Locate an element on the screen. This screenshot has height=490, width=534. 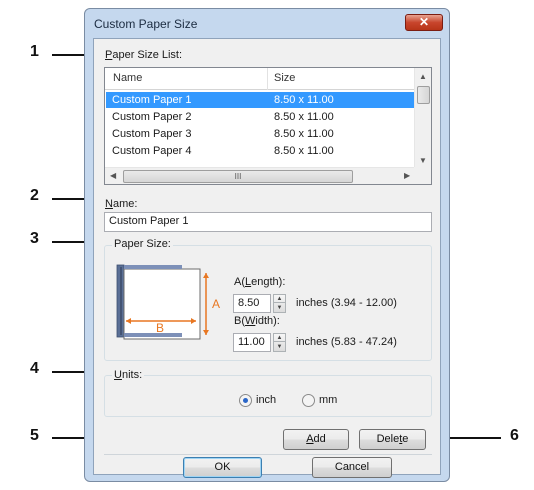
horizontal-scroll-thumb: III is located at coordinates (238, 176).